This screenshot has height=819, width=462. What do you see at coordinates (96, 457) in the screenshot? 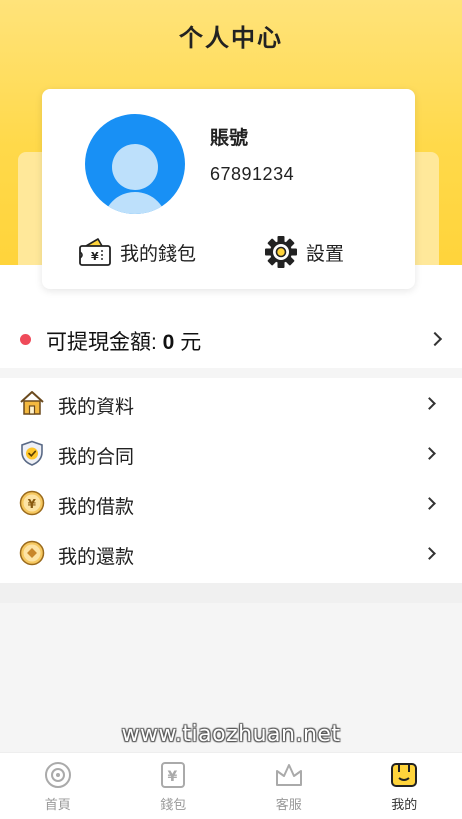
I see `menu-item-label: 我的合同` at bounding box center [96, 457].